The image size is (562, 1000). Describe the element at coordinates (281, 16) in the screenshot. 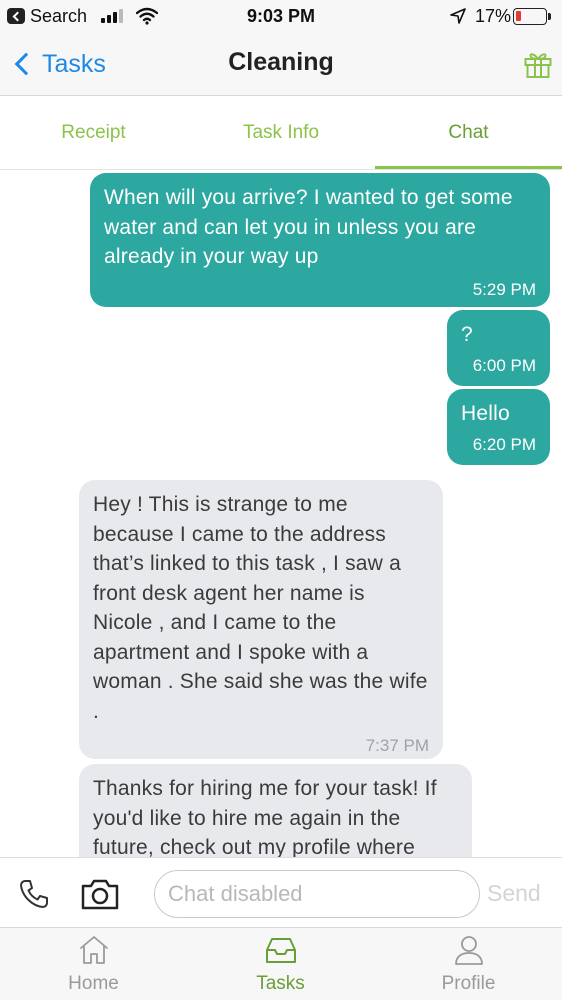

I see `status-bar: Search 9:03 PM 17%` at that location.